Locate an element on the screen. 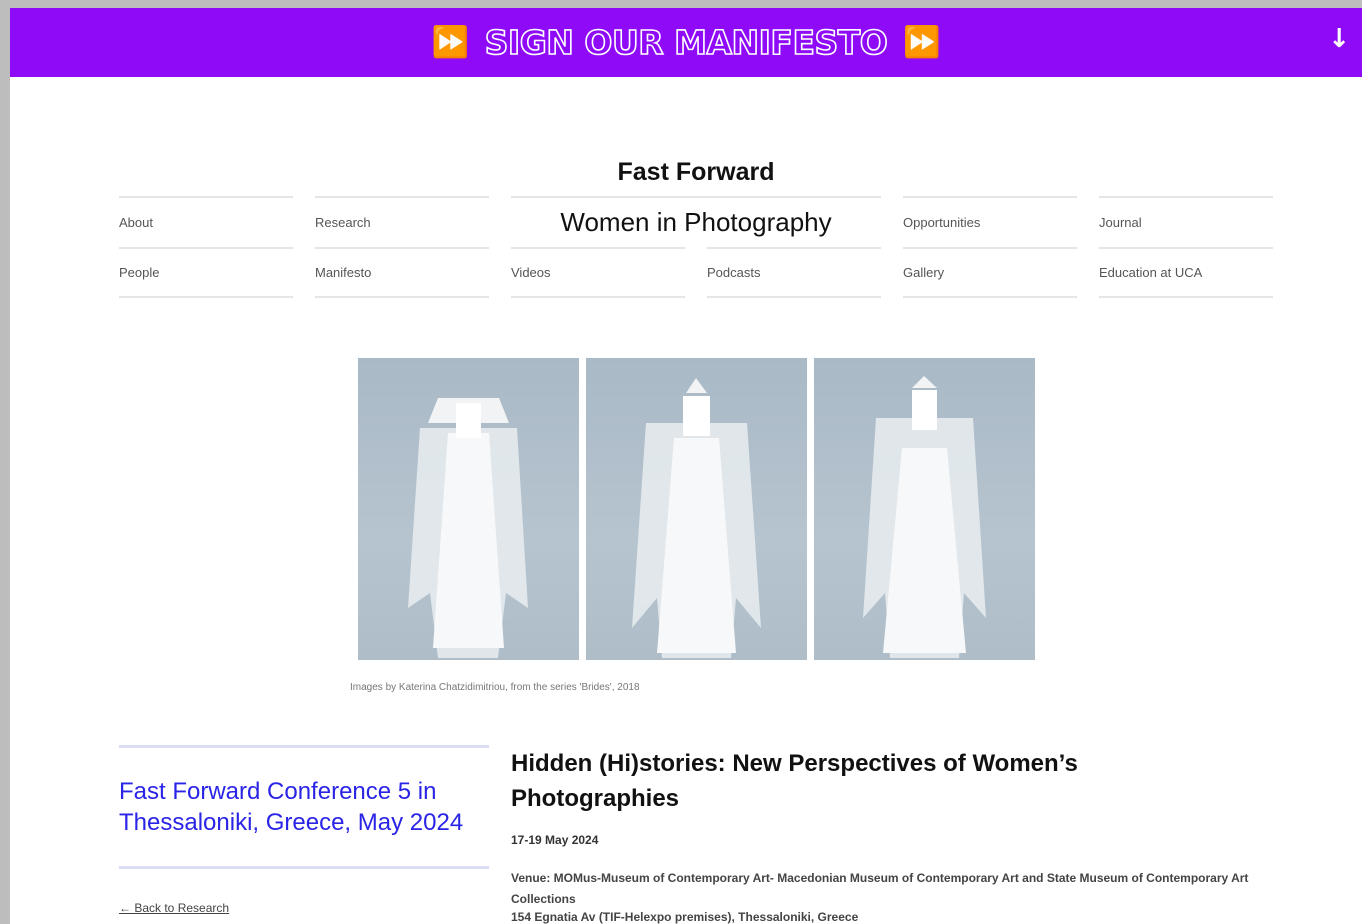 This screenshot has width=1362, height=924. manifesto-text: SIGN OUR MANIFESTO is located at coordinates (686, 42).